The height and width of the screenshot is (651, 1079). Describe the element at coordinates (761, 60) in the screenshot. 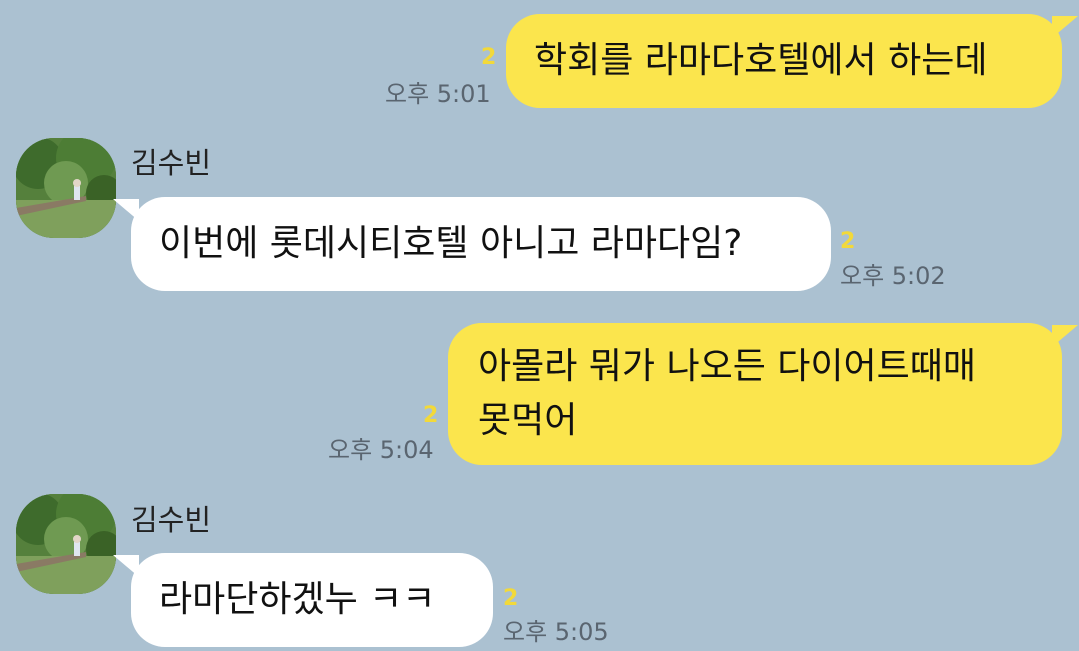

I see `message-text: 학회를 라마다호텔에서 하는데` at that location.